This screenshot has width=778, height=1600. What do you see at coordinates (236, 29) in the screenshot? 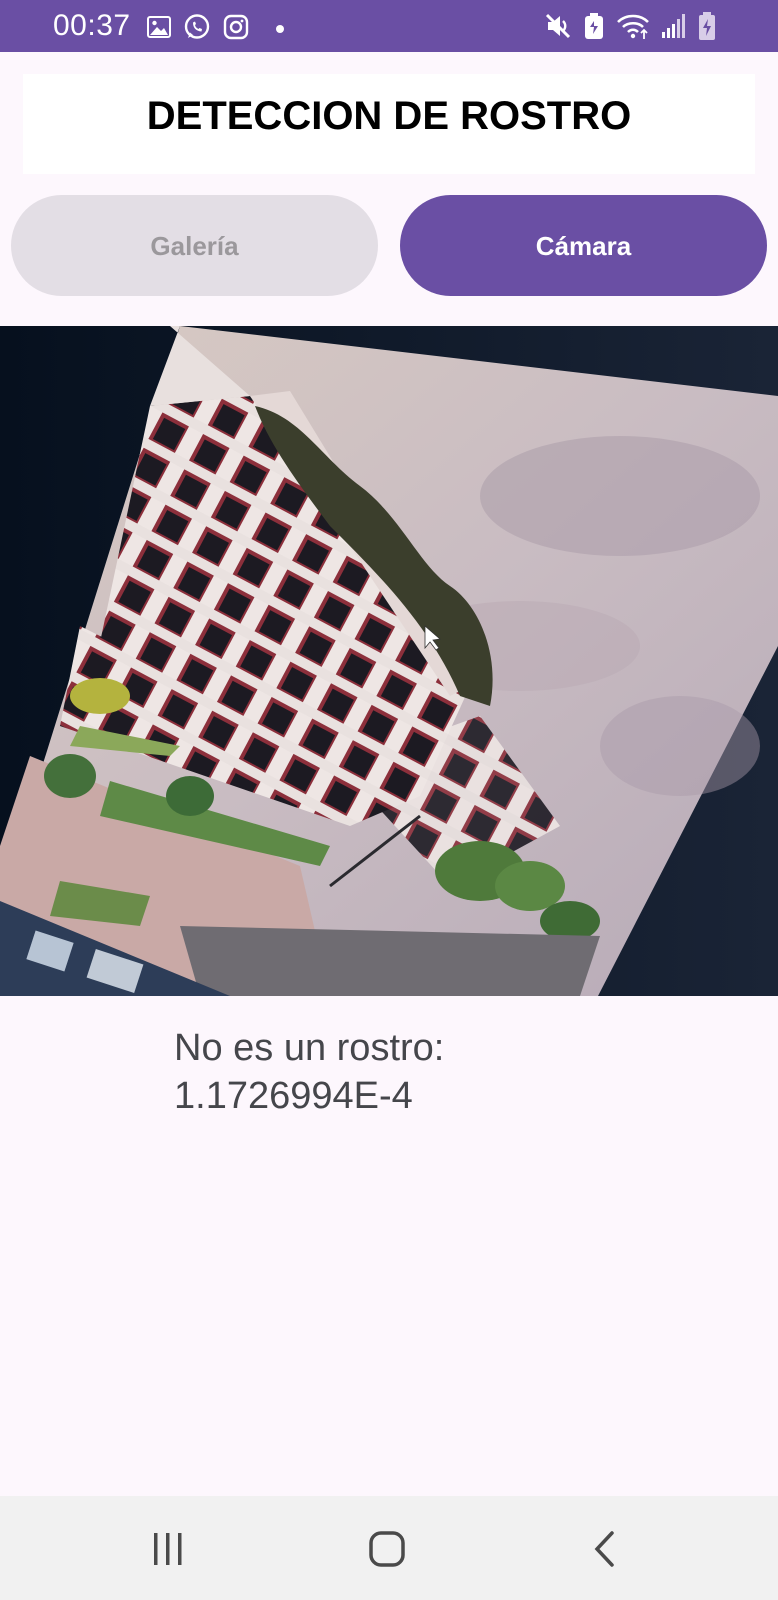
I see `instagram-icon` at bounding box center [236, 29].